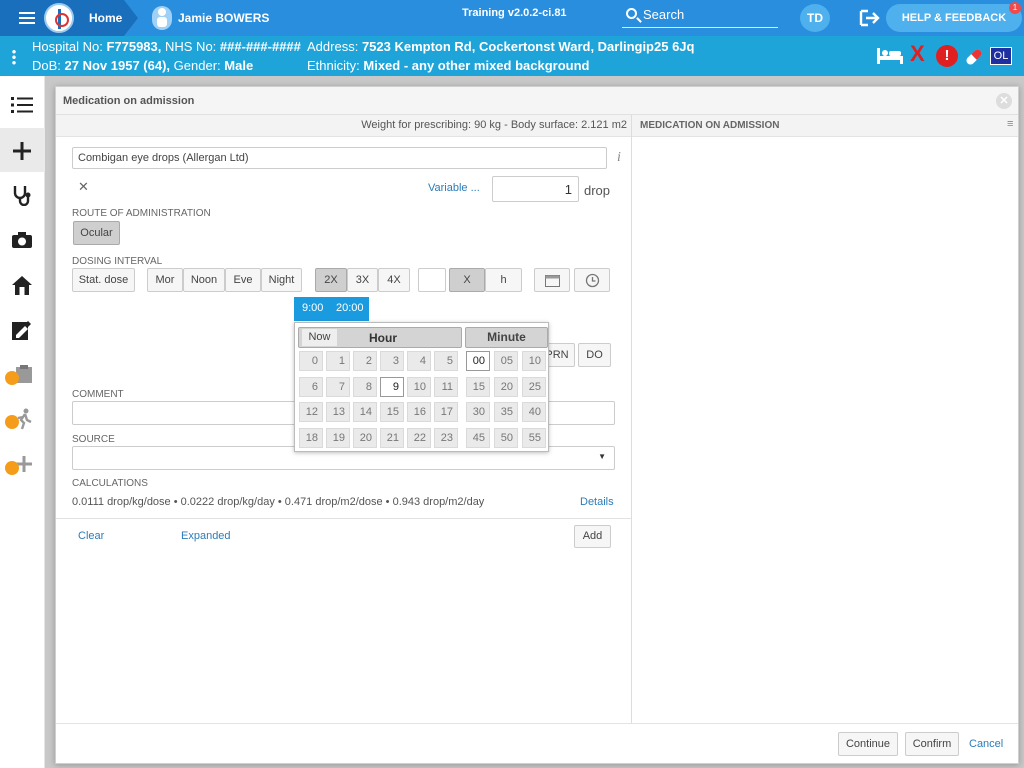  What do you see at coordinates (947, 56) in the screenshot?
I see `alert-icon: !` at bounding box center [947, 56].